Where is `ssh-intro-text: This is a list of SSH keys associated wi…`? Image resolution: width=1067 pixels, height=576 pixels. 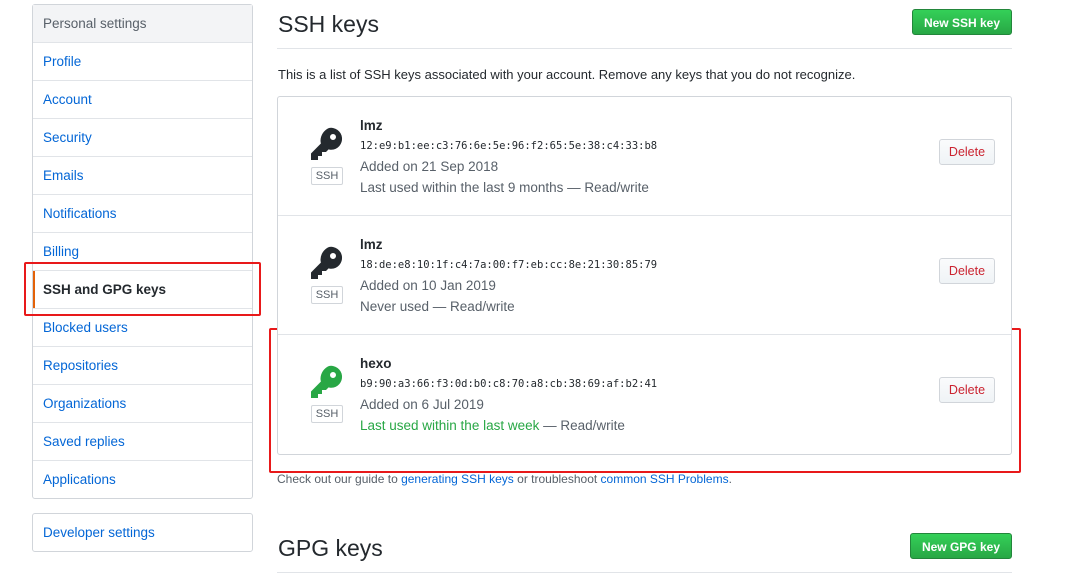
ssh-intro-text: This is a list of SSH keys associated wi… is located at coordinates (567, 74).